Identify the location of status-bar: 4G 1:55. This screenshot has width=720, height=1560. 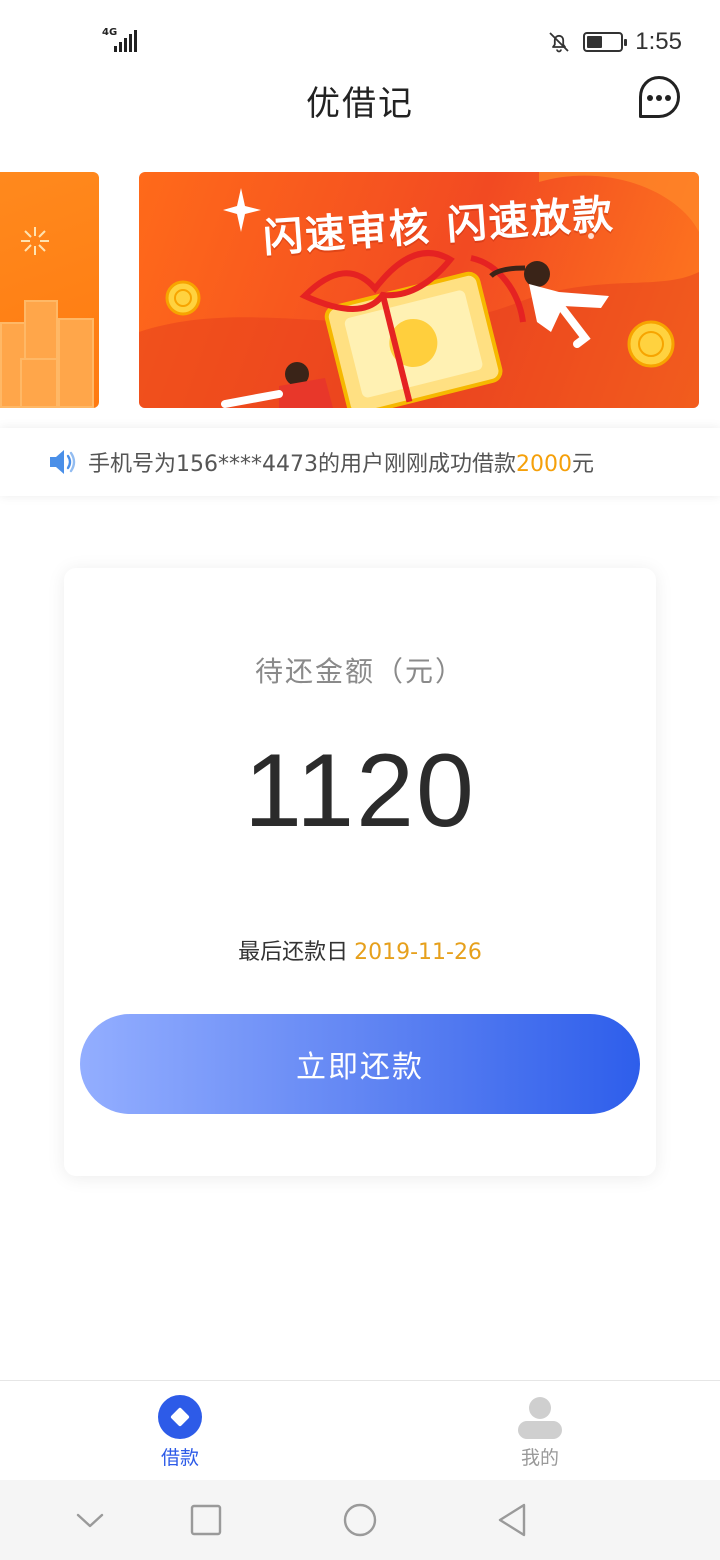
(360, 35).